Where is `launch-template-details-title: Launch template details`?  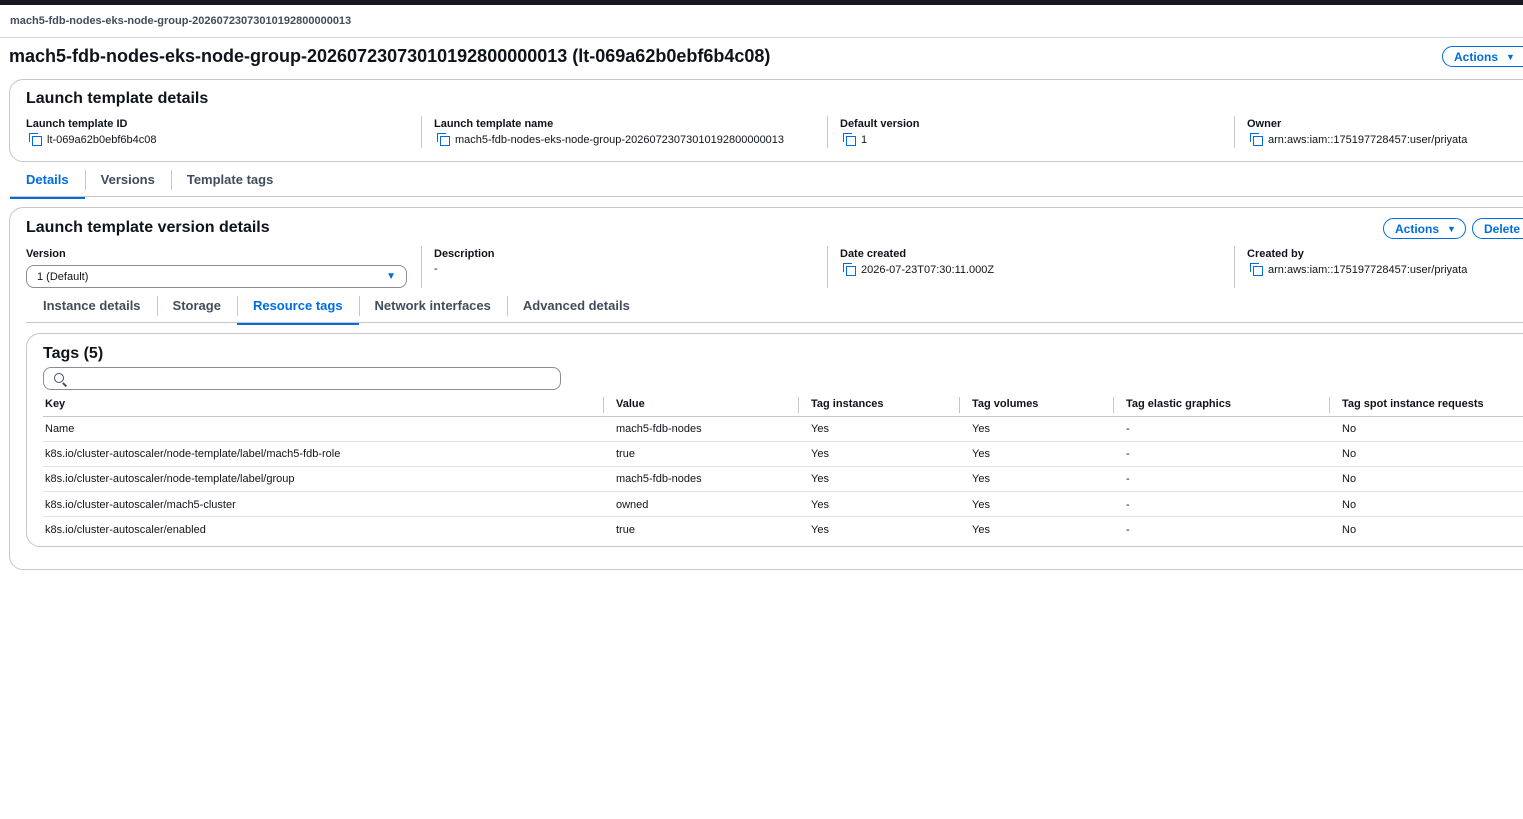
launch-template-details-title: Launch template details is located at coordinates (117, 98).